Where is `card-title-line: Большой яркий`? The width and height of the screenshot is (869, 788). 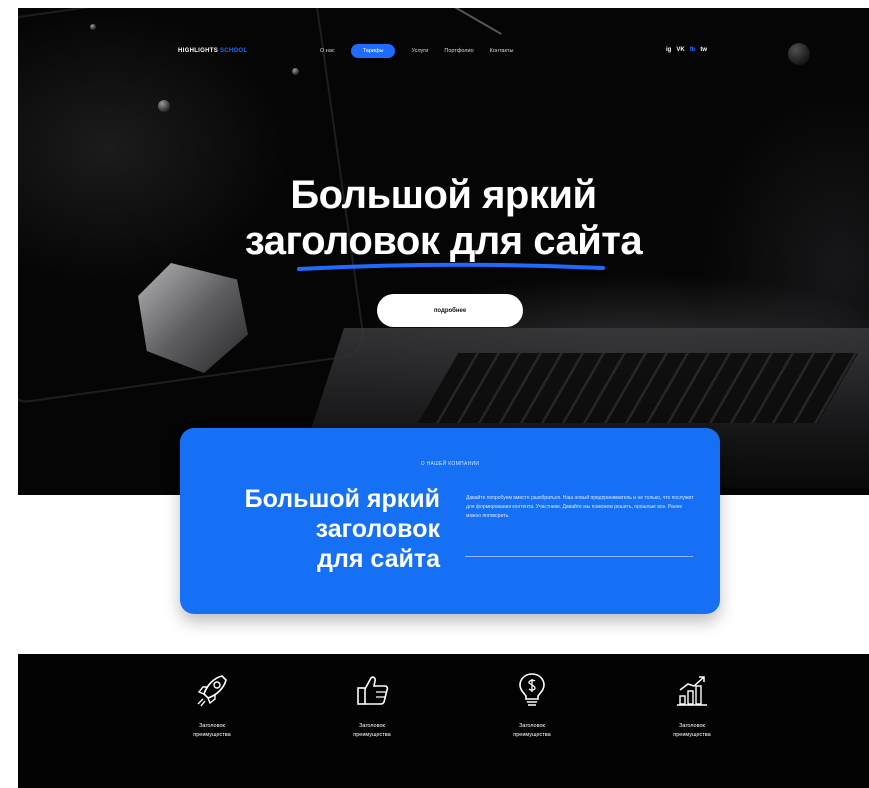
card-title-line: Большой яркий is located at coordinates (342, 499).